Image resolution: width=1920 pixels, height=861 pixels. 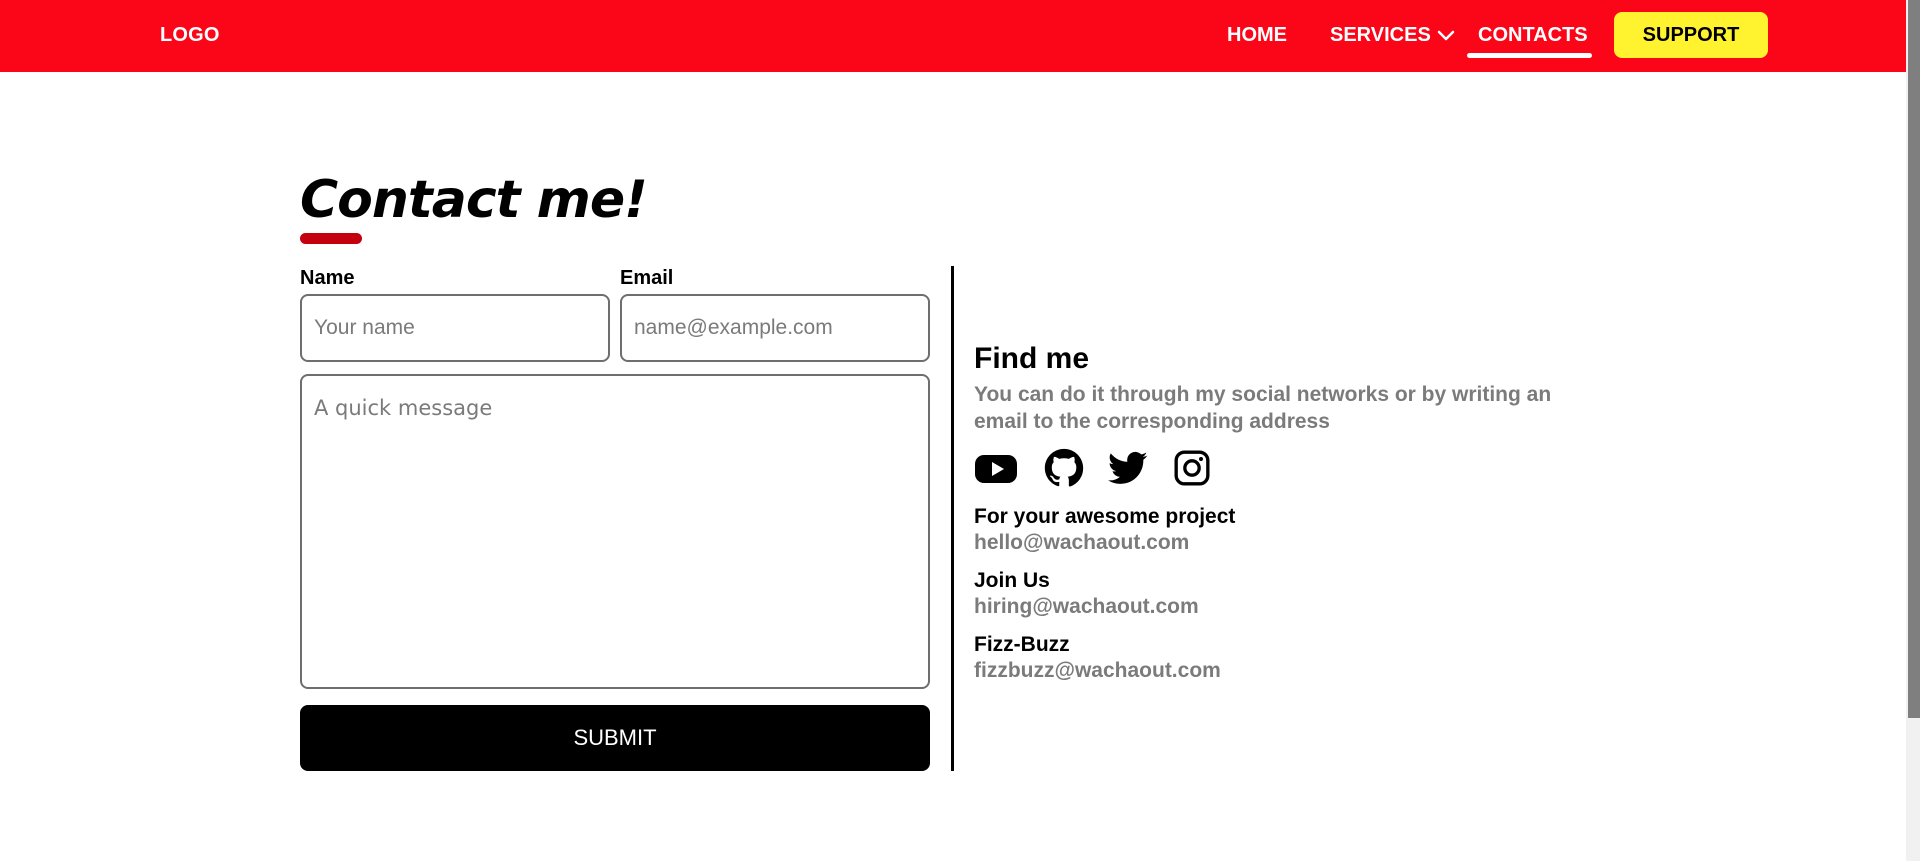 What do you see at coordinates (1128, 468) in the screenshot?
I see `twitter-icon` at bounding box center [1128, 468].